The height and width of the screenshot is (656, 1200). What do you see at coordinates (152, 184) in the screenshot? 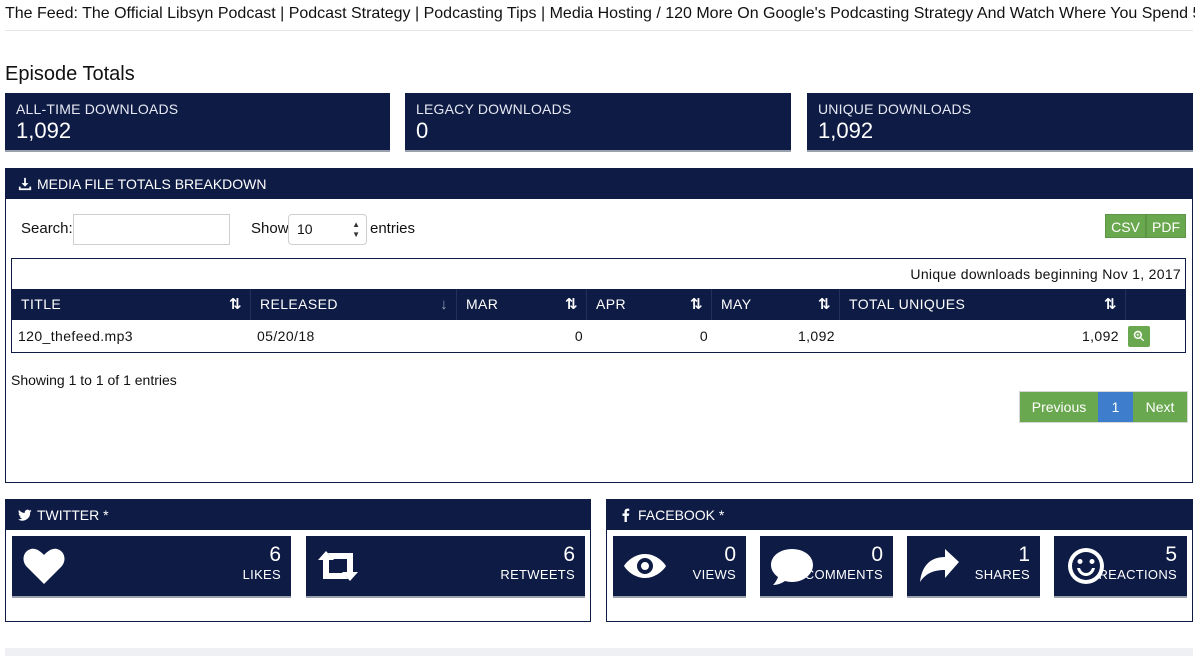
I see `panel-title: MEDIA FILE TOTALS BREAKDOWN` at bounding box center [152, 184].